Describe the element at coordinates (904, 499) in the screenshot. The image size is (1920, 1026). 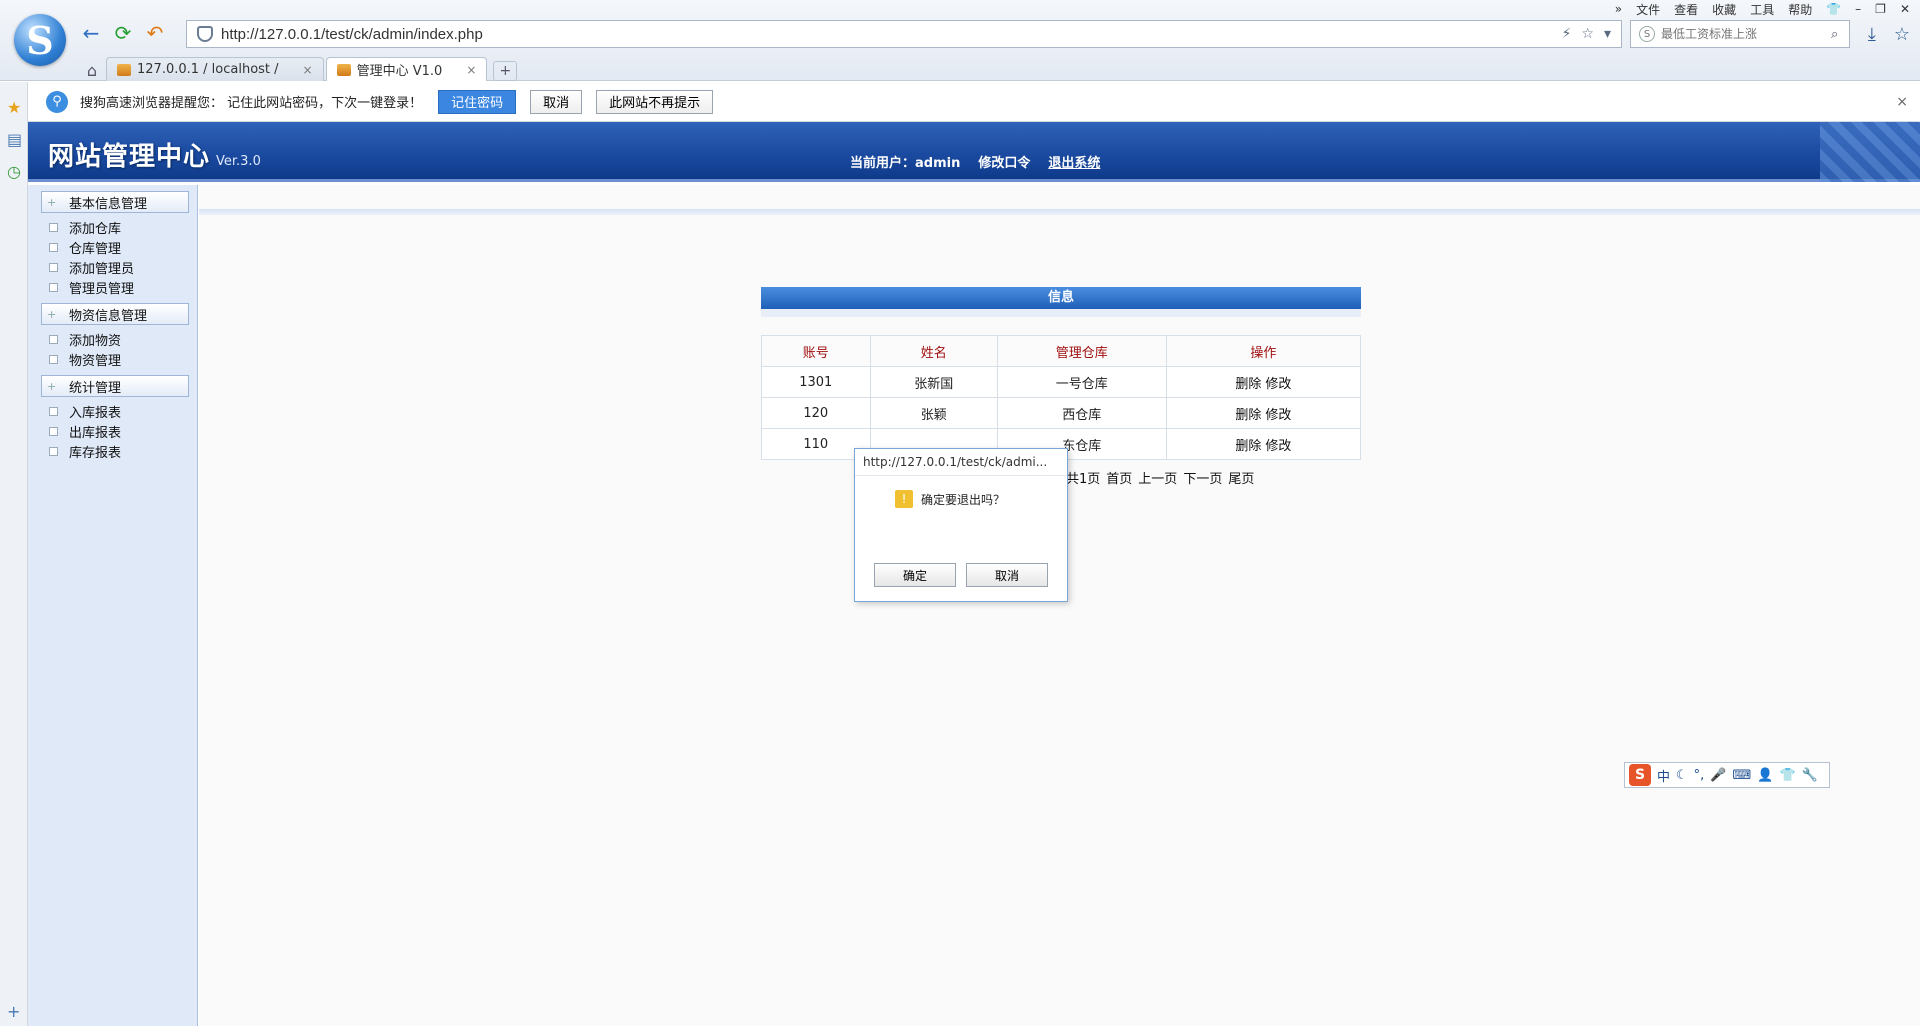
I see `warning-icon: !` at that location.